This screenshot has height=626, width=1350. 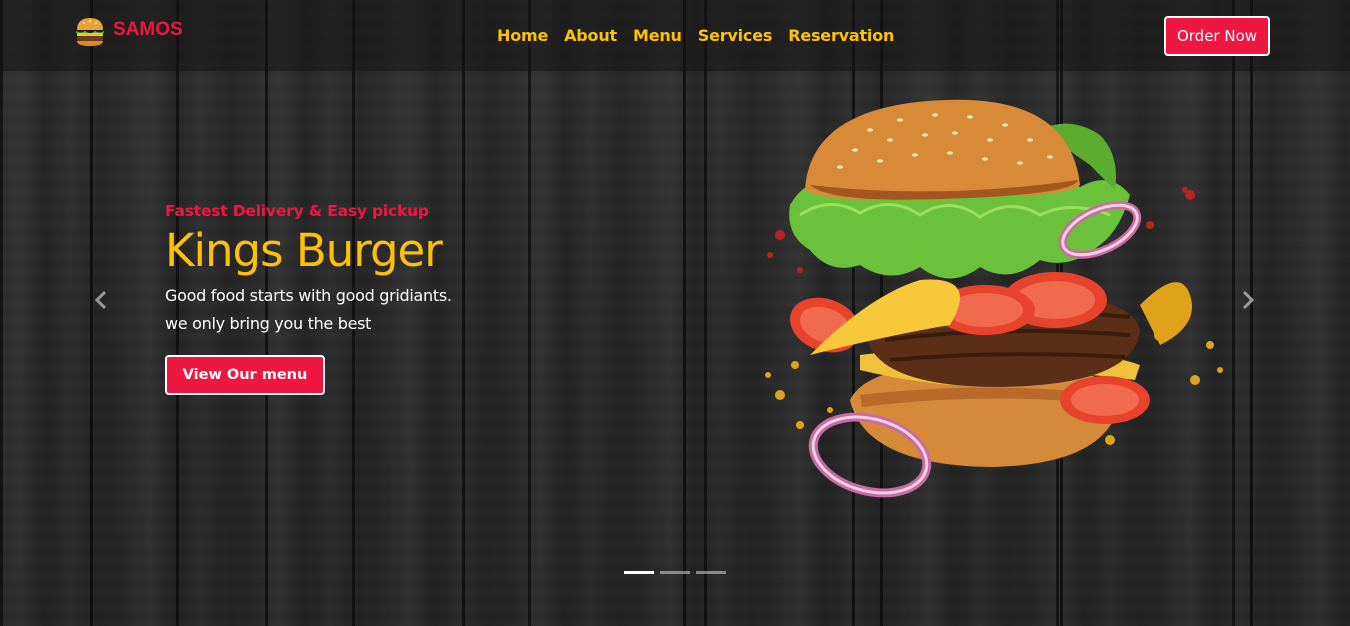 I want to click on carousel-indicators, so click(x=675, y=572).